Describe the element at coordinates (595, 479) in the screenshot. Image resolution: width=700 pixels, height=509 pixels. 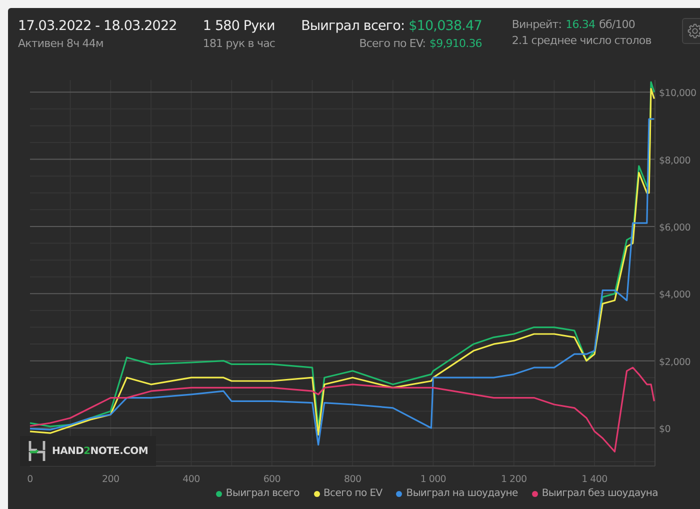
I see `x-axis-label: 1 400` at that location.